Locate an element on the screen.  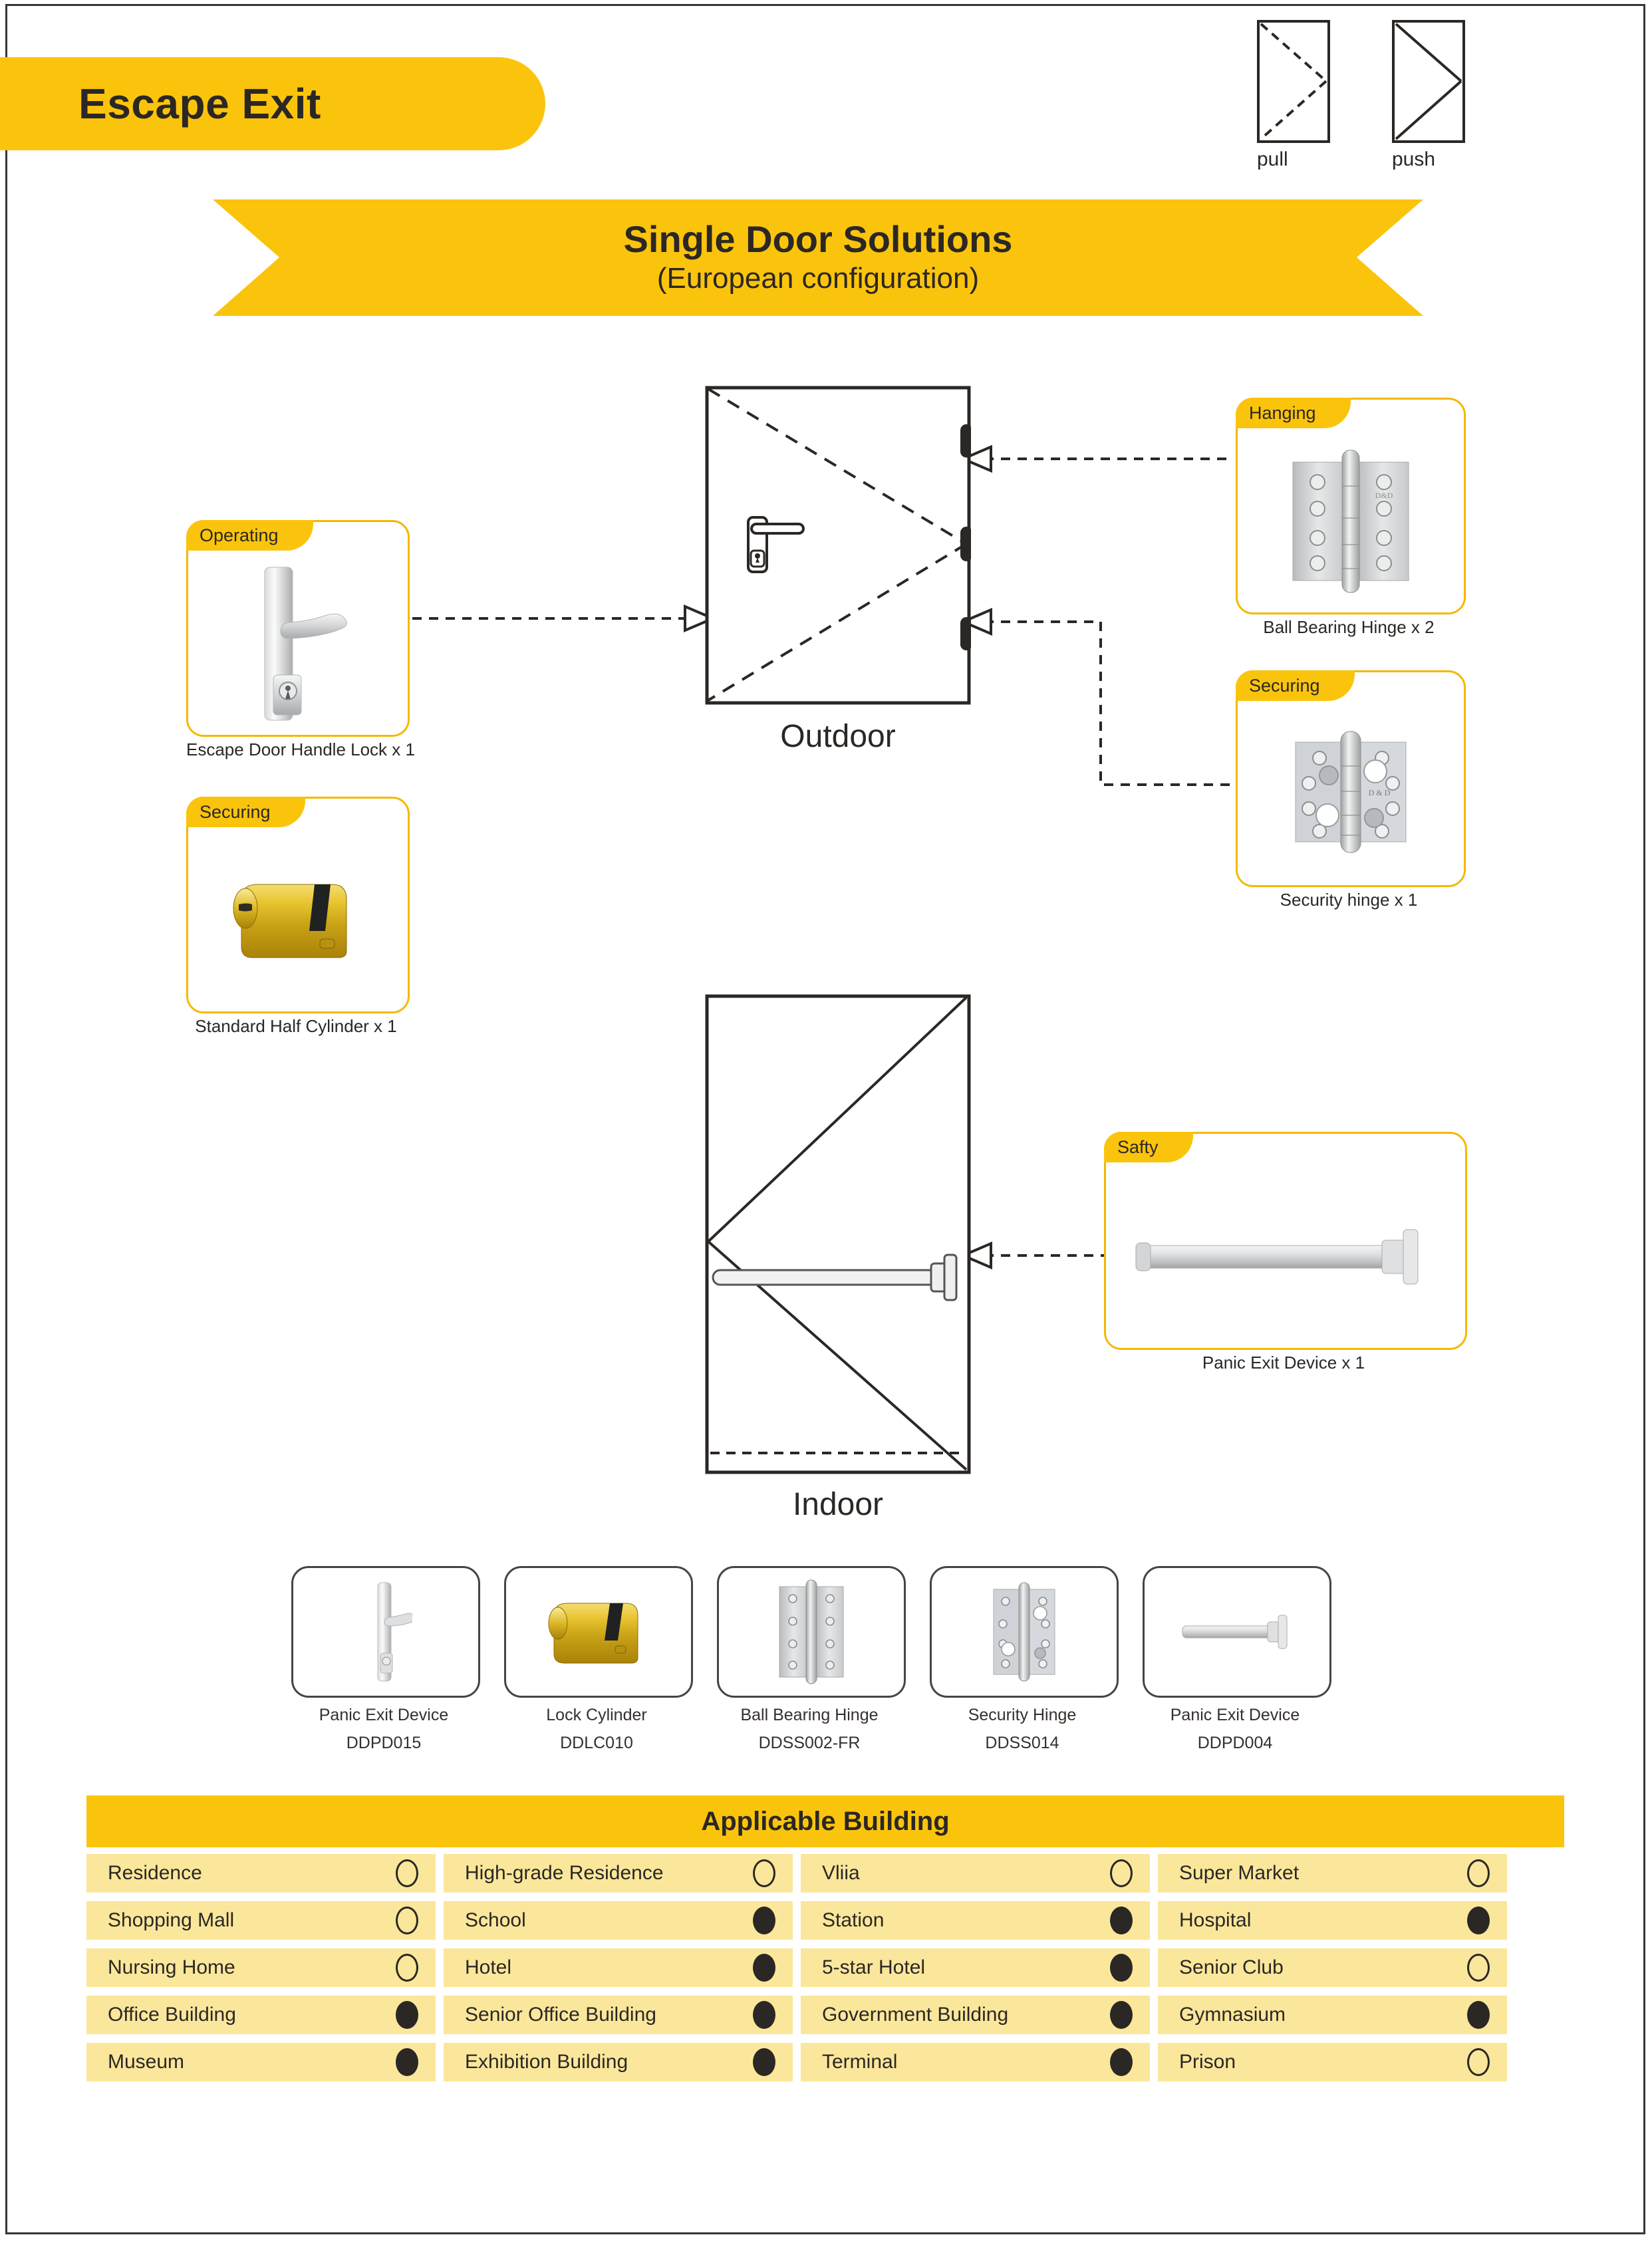
applicable-building-cell: Senior Club is located at coordinates (1332, 1967).